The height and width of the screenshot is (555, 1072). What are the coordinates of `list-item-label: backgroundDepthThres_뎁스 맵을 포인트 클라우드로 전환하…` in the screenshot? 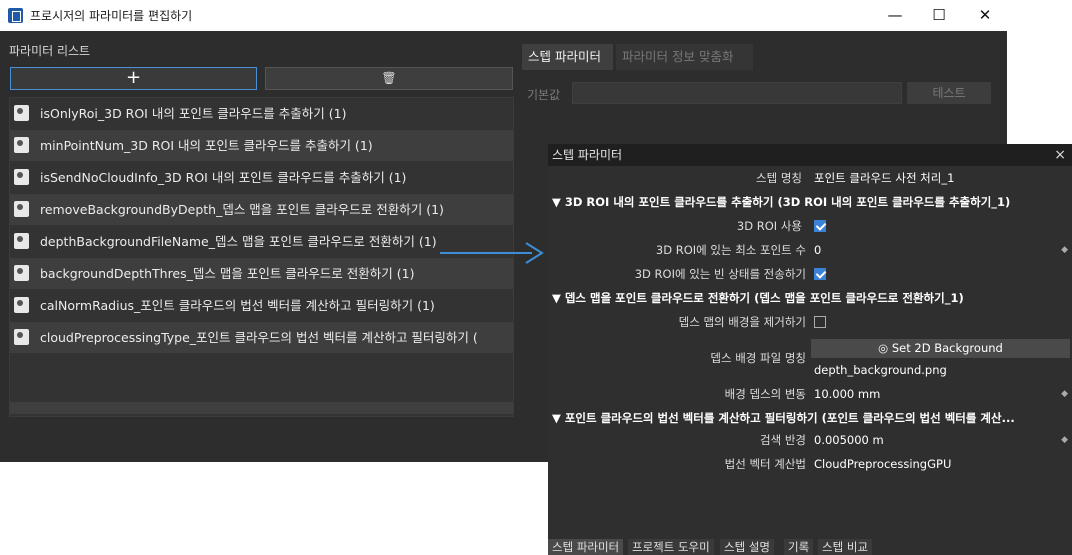 It's located at (227, 273).